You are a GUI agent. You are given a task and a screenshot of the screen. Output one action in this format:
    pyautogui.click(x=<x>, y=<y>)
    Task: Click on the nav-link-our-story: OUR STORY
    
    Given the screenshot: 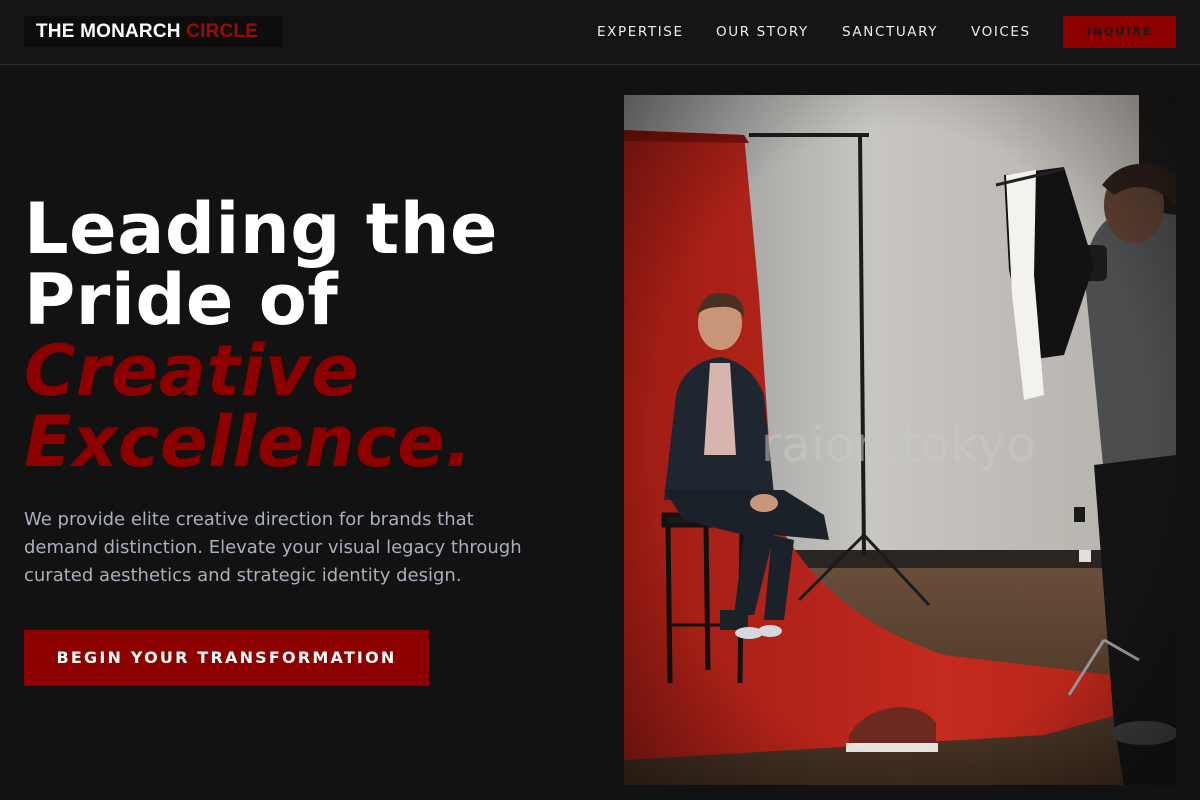 What is the action you would take?
    pyautogui.click(x=762, y=32)
    